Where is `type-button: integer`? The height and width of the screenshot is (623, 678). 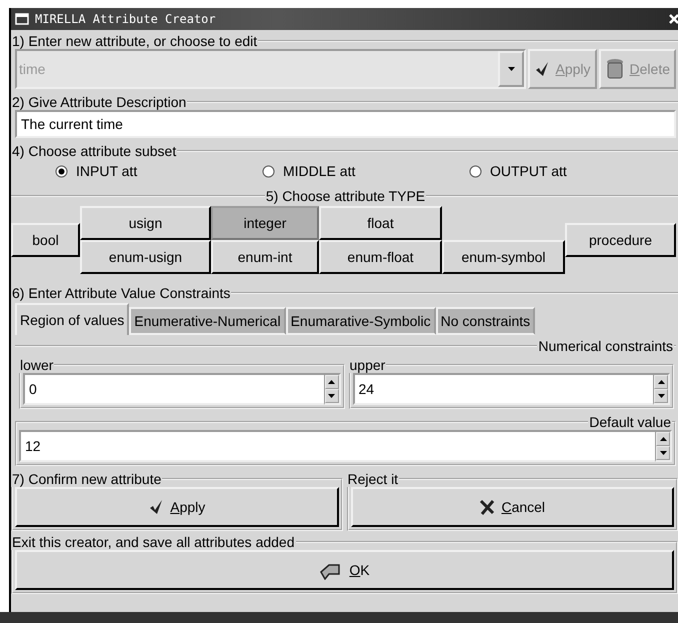
type-button: integer is located at coordinates (265, 223).